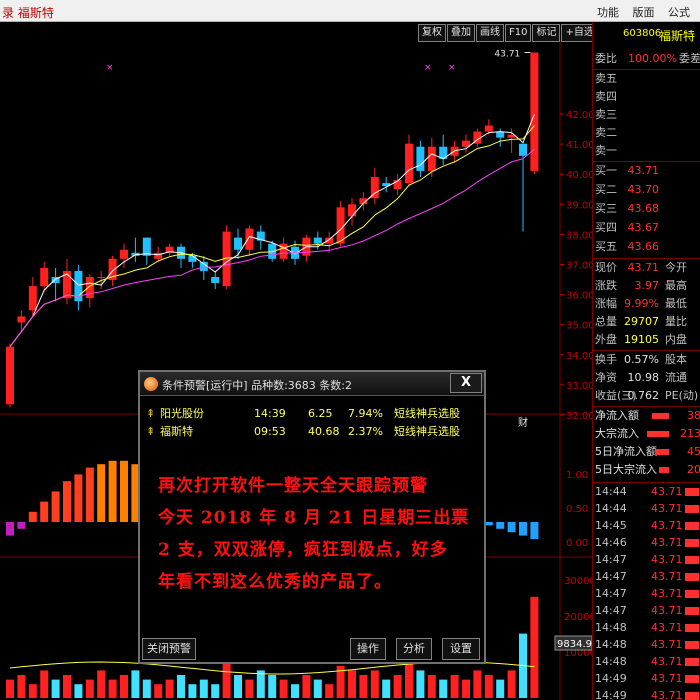 The height and width of the screenshot is (700, 700). I want to click on stat-label2: 最低, so click(676, 303).